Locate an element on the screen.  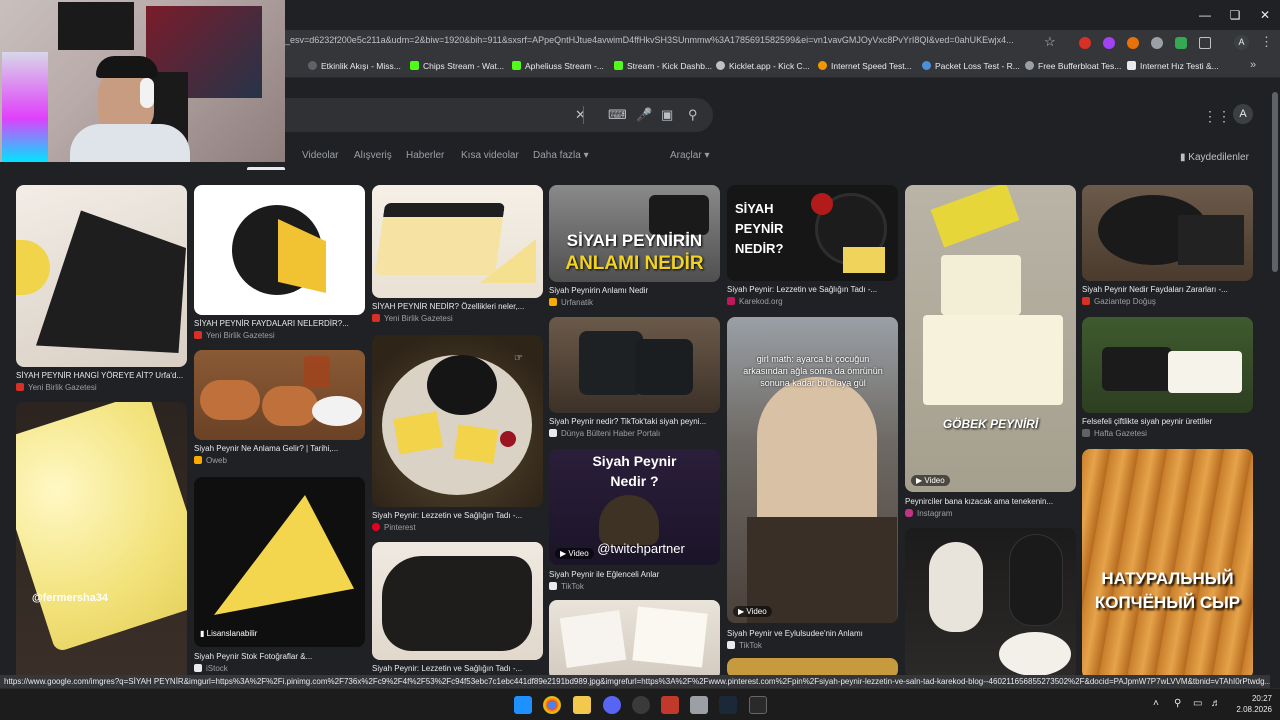
result-thumbnail: НАТУРАЛЬНЫЙ КОПЧЁНЫЙ СЫР is located at coordinates (1167, 562).